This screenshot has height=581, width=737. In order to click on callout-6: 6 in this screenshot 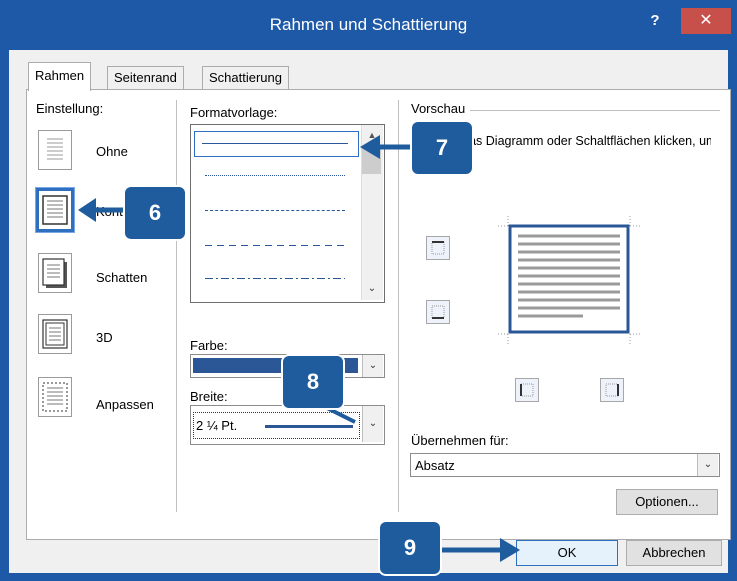, I will do `click(155, 213)`.